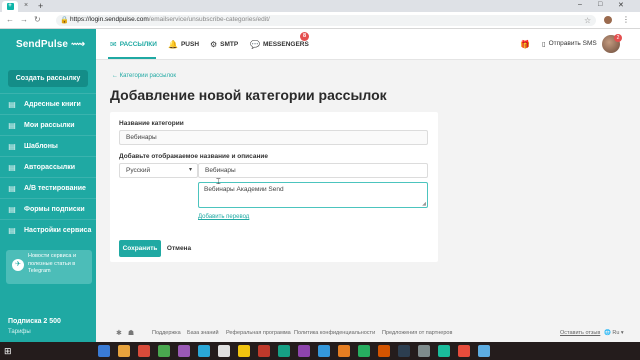 The width and height of the screenshot is (640, 360). Describe the element at coordinates (587, 20) in the screenshot. I see `bookmark-star-icon: ☆` at that location.